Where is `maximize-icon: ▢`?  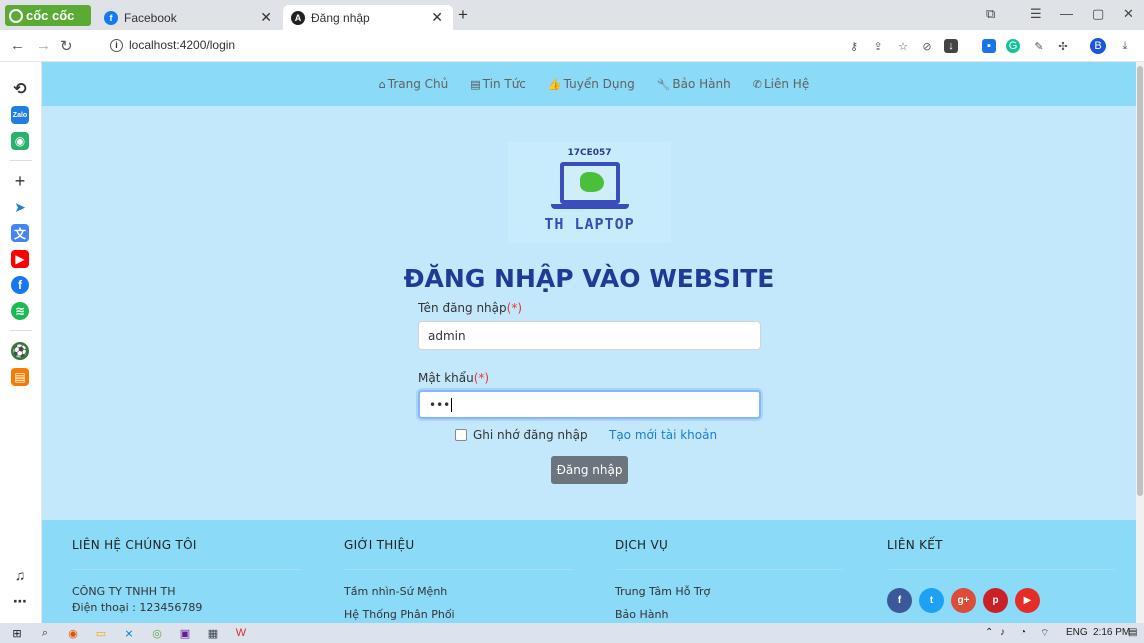 maximize-icon: ▢ is located at coordinates (1098, 14).